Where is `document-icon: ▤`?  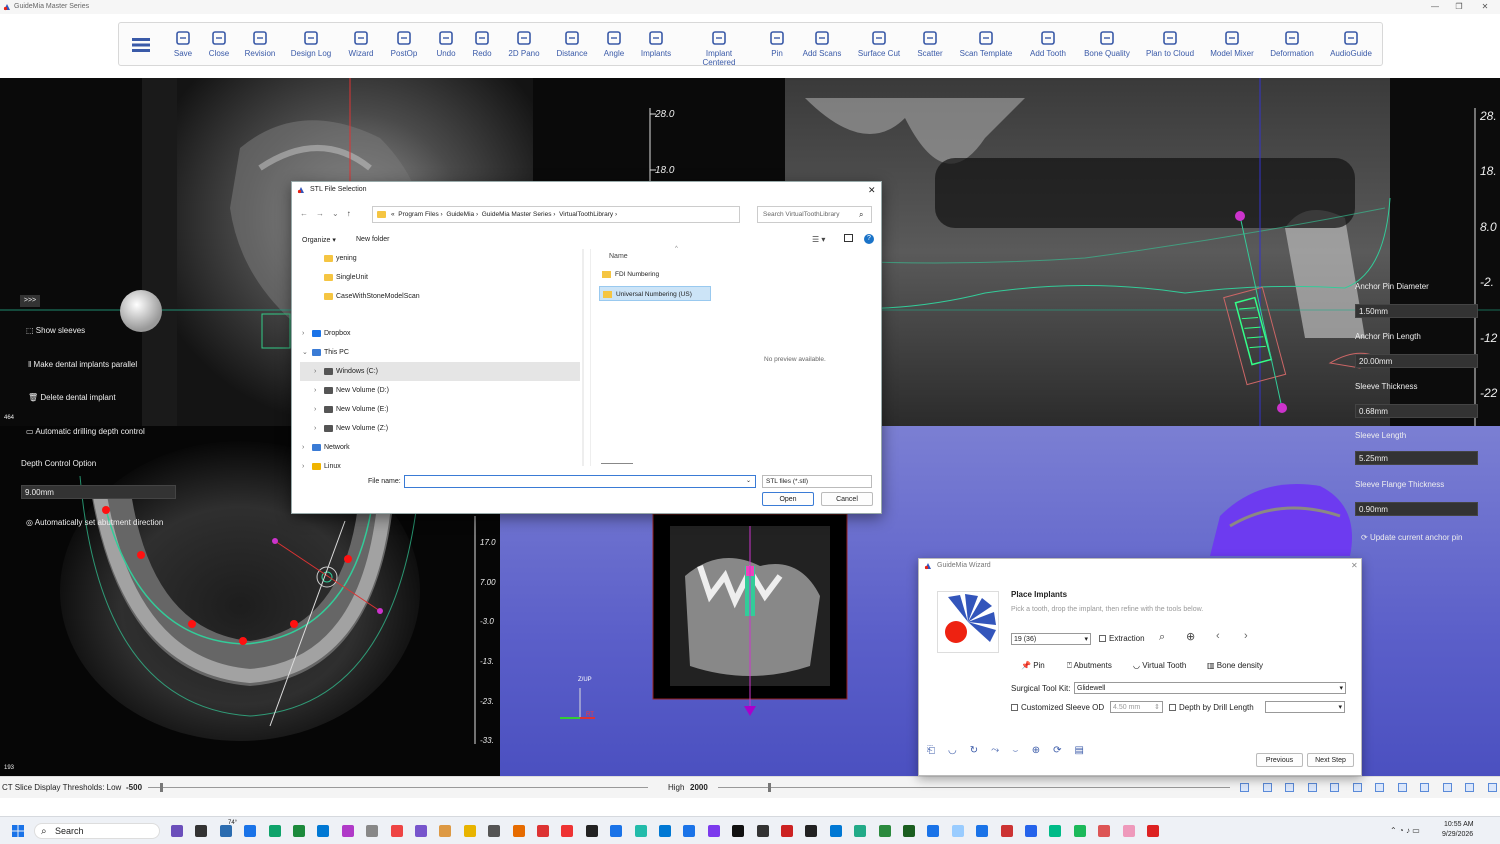
document-icon: ▤ is located at coordinates (1086, 750).